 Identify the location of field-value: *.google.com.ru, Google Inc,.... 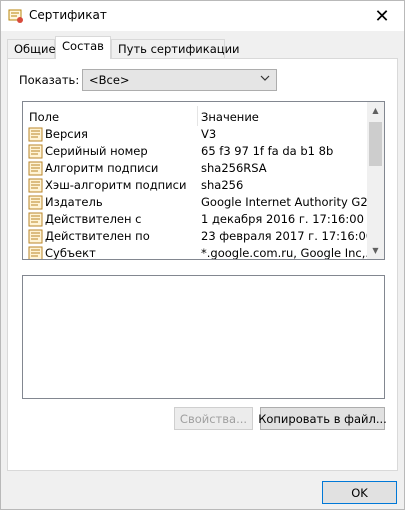
(284, 253).